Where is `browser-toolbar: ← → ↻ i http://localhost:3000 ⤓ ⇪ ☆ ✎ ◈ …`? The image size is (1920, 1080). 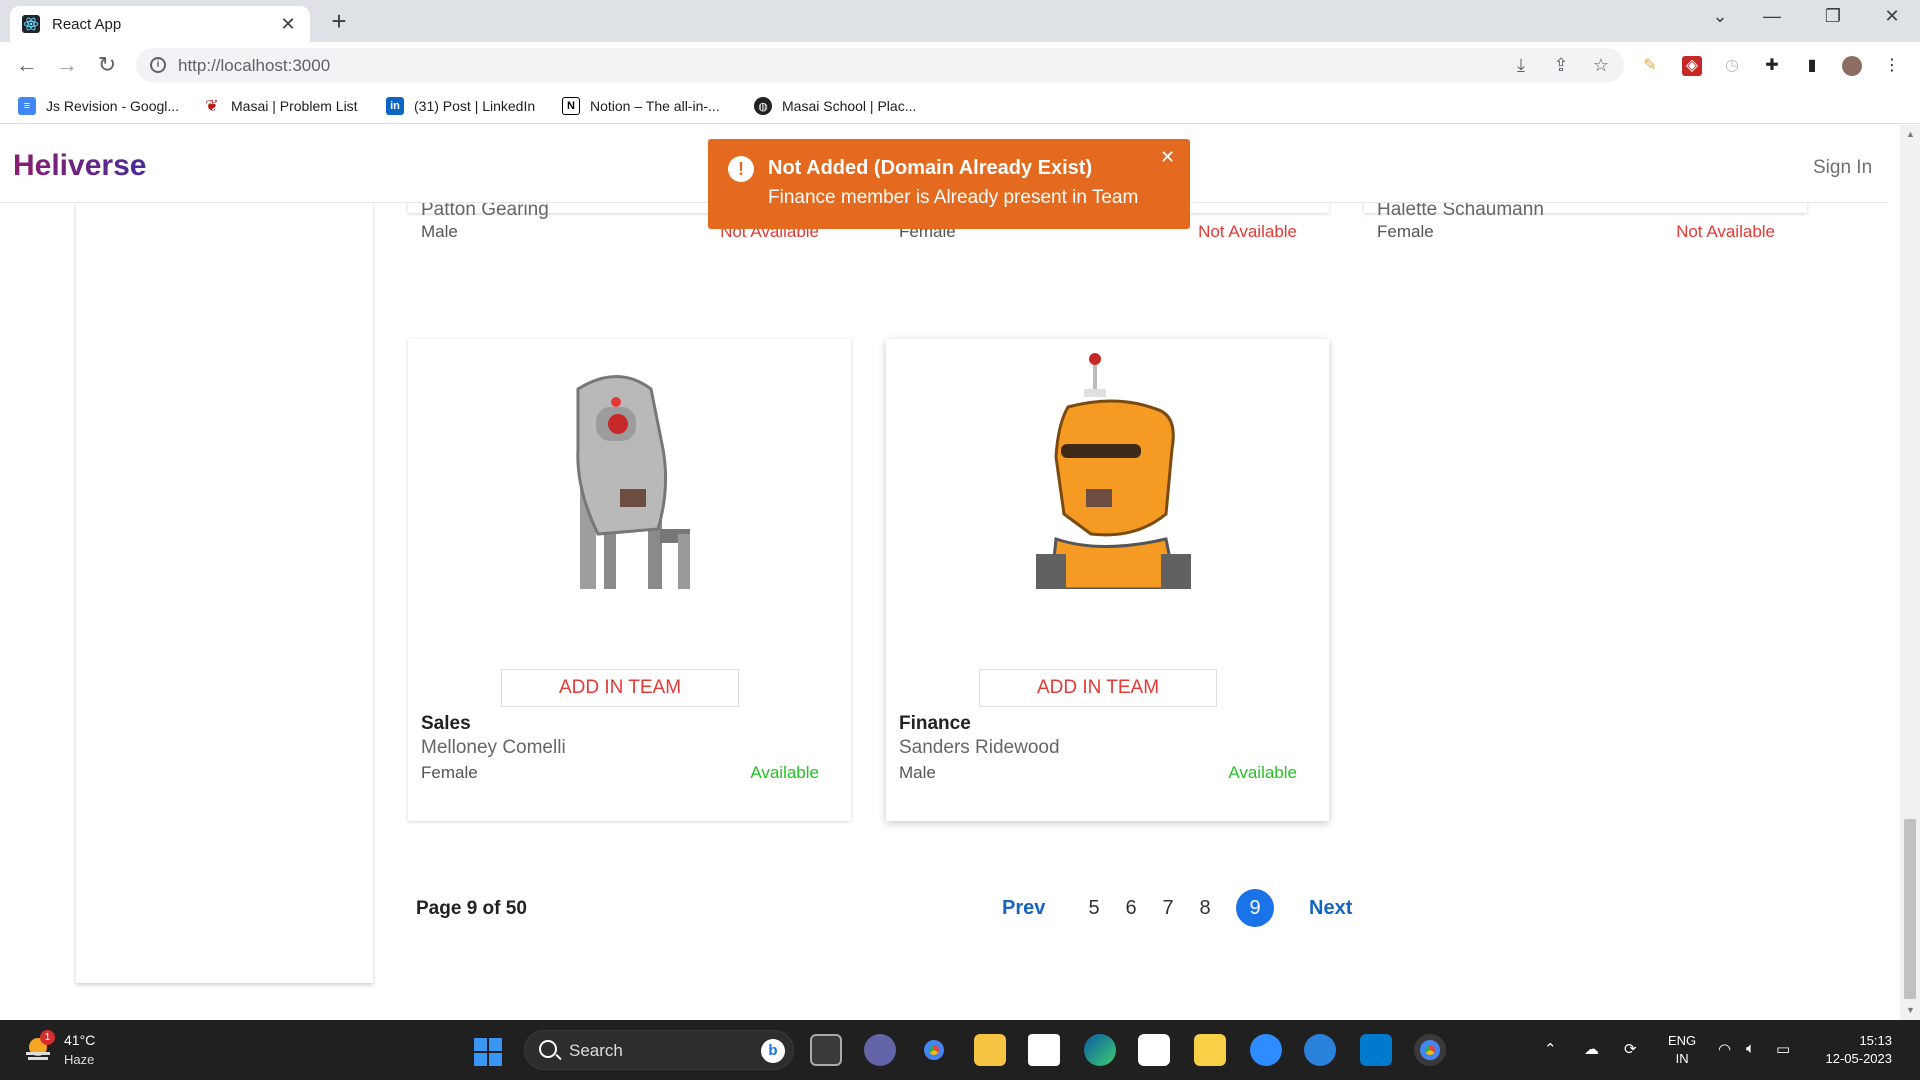
browser-toolbar: ← → ↻ i http://localhost:3000 ⤓ ⇪ ☆ ✎ ◈ … is located at coordinates (960, 65).